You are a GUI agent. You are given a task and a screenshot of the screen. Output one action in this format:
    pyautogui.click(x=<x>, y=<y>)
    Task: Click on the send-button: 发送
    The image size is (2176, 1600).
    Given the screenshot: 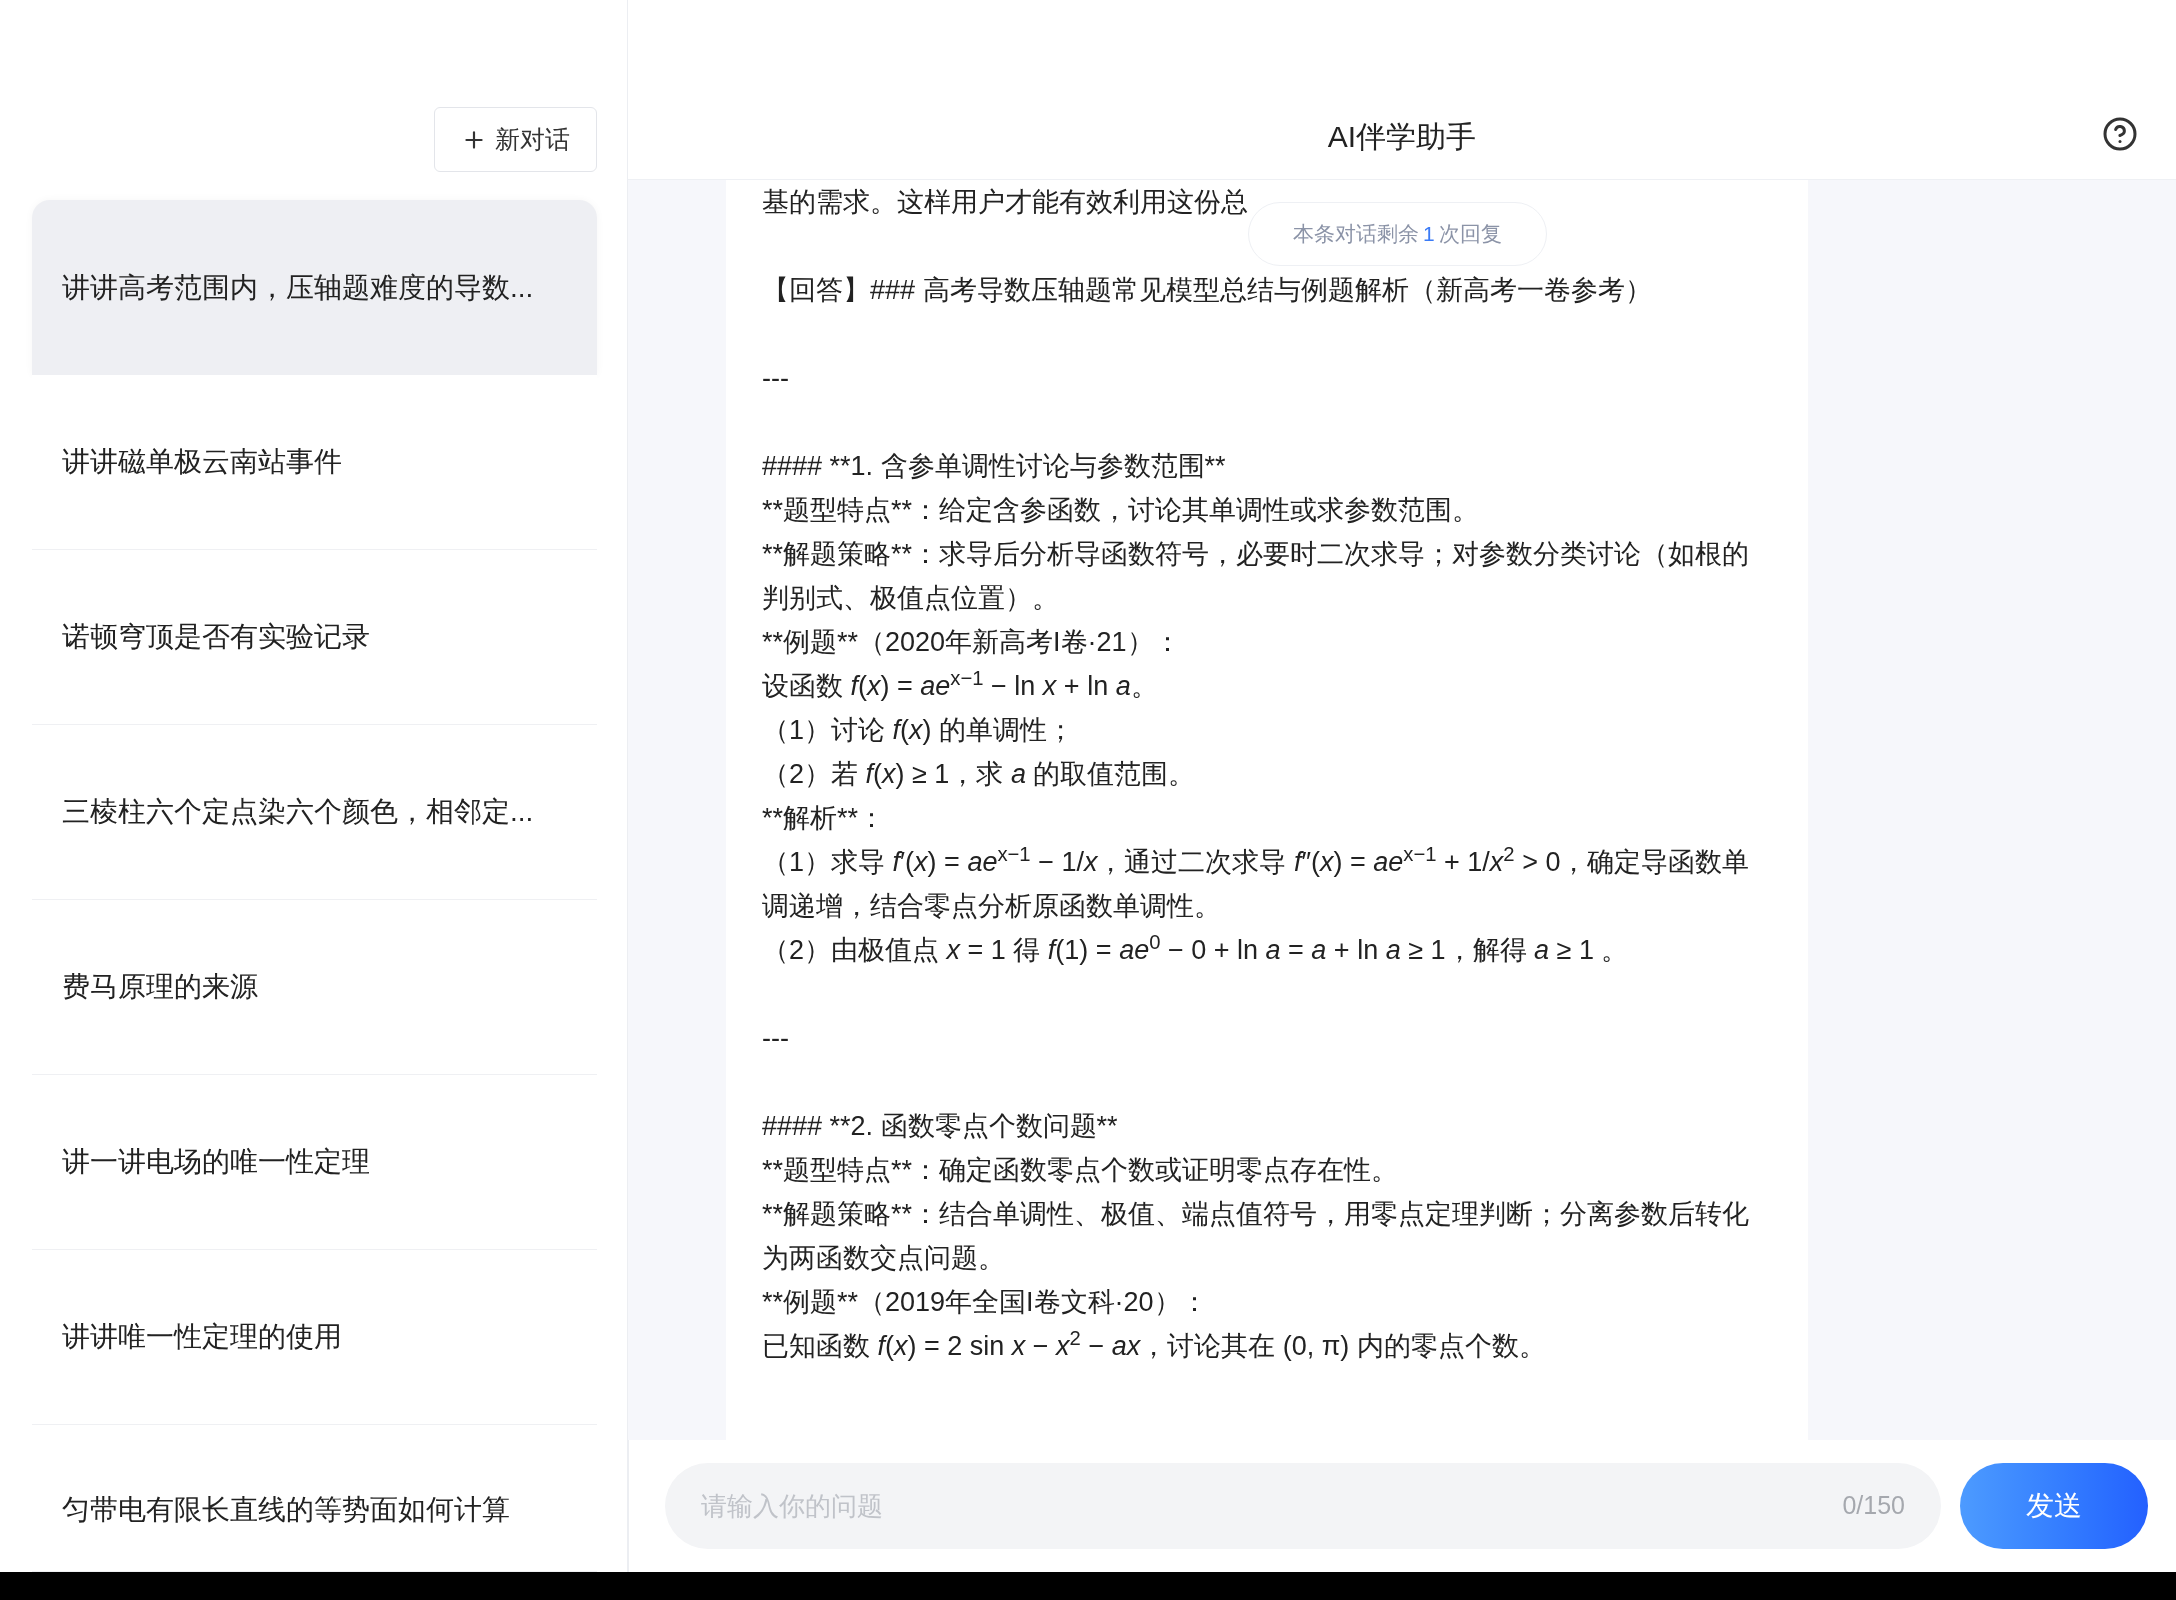 What is the action you would take?
    pyautogui.click(x=2054, y=1506)
    